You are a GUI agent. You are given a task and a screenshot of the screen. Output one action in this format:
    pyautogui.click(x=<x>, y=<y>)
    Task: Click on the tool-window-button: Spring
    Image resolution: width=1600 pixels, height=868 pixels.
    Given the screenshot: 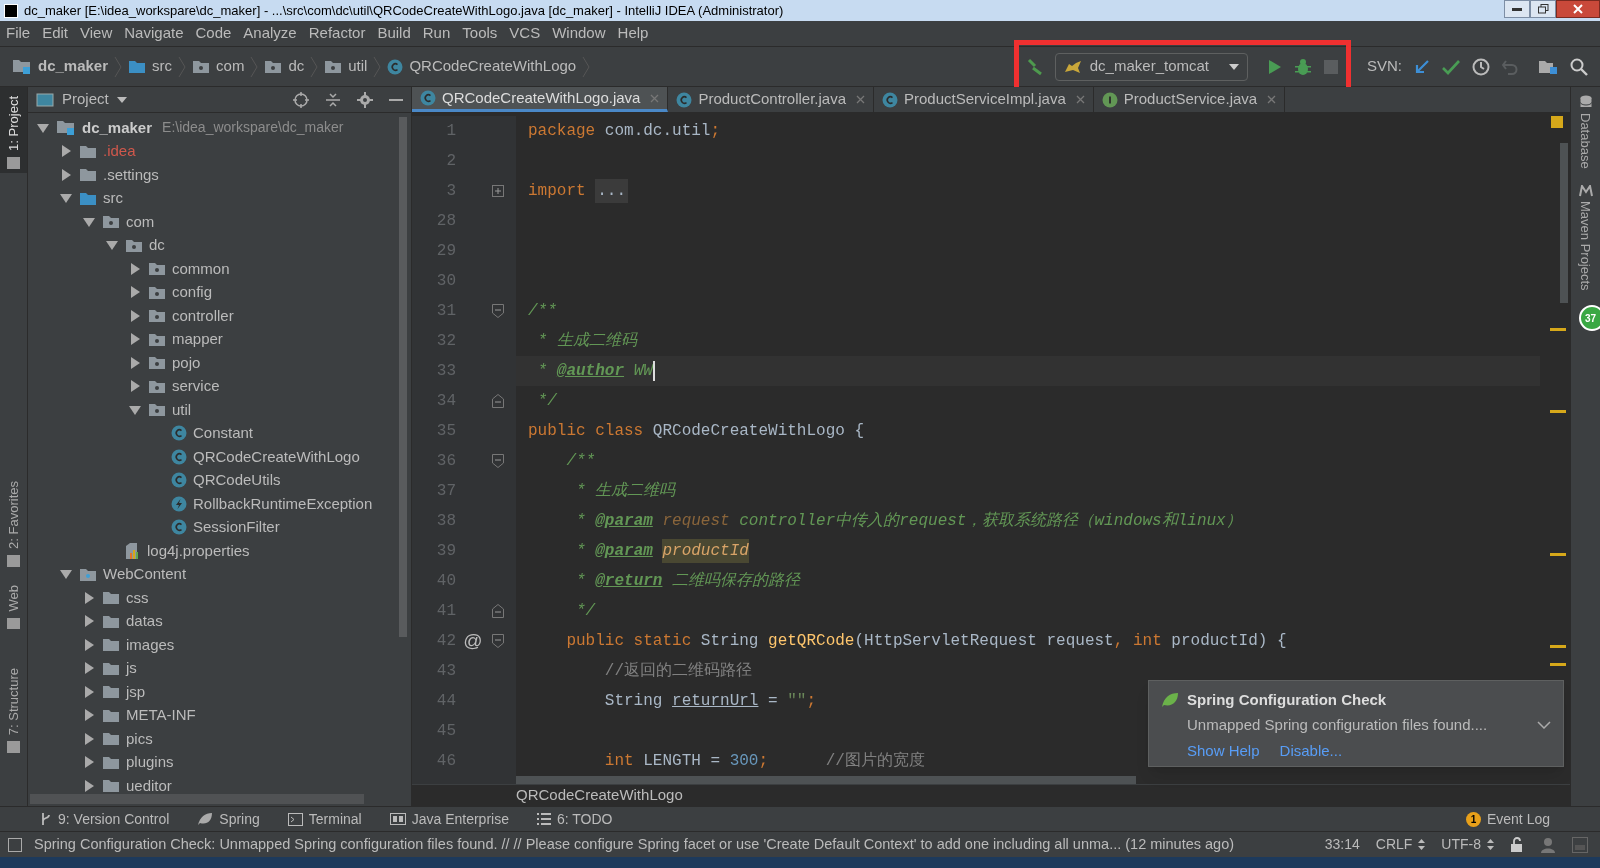 What is the action you would take?
    pyautogui.click(x=228, y=819)
    